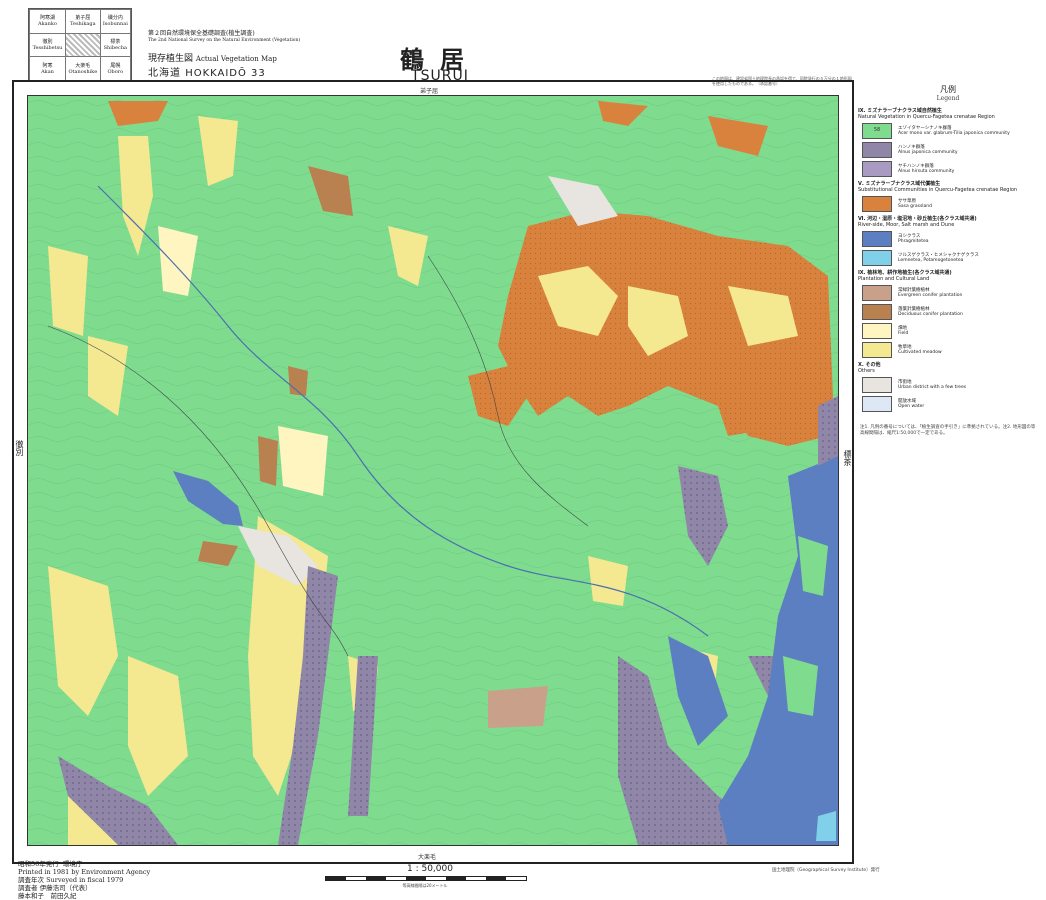 The width and height of the screenshot is (1046, 900). I want to click on index-cell: 阿寒 Akan, so click(47, 68).